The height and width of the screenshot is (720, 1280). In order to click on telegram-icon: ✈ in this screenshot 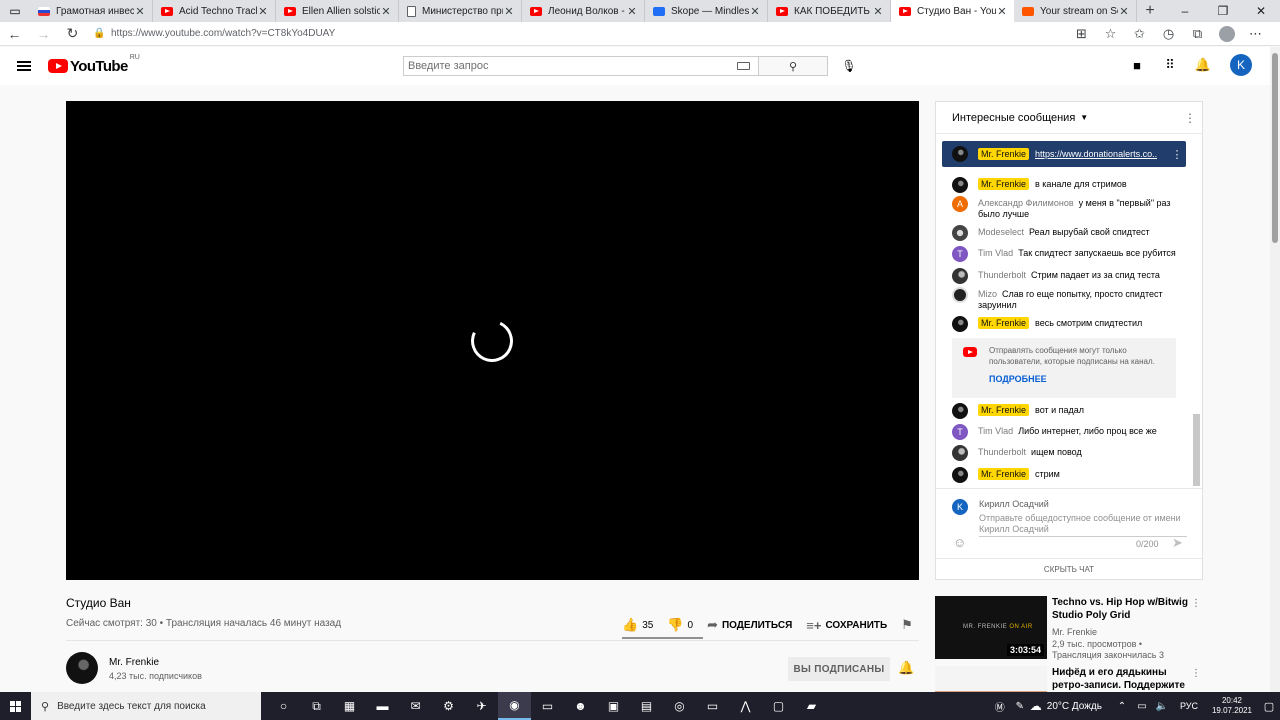, I will do `click(481, 706)`.